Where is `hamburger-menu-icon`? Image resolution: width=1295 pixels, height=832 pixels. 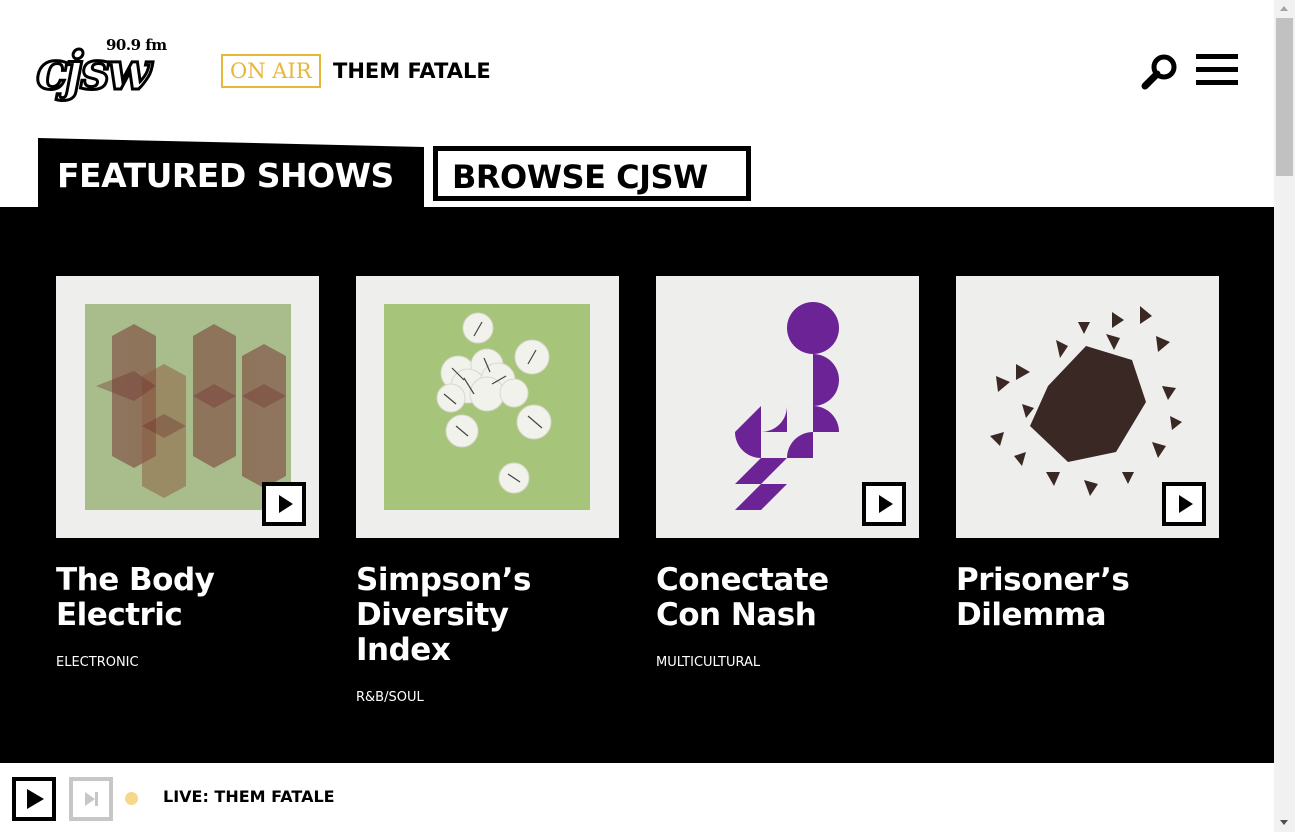
hamburger-menu-icon is located at coordinates (1217, 56).